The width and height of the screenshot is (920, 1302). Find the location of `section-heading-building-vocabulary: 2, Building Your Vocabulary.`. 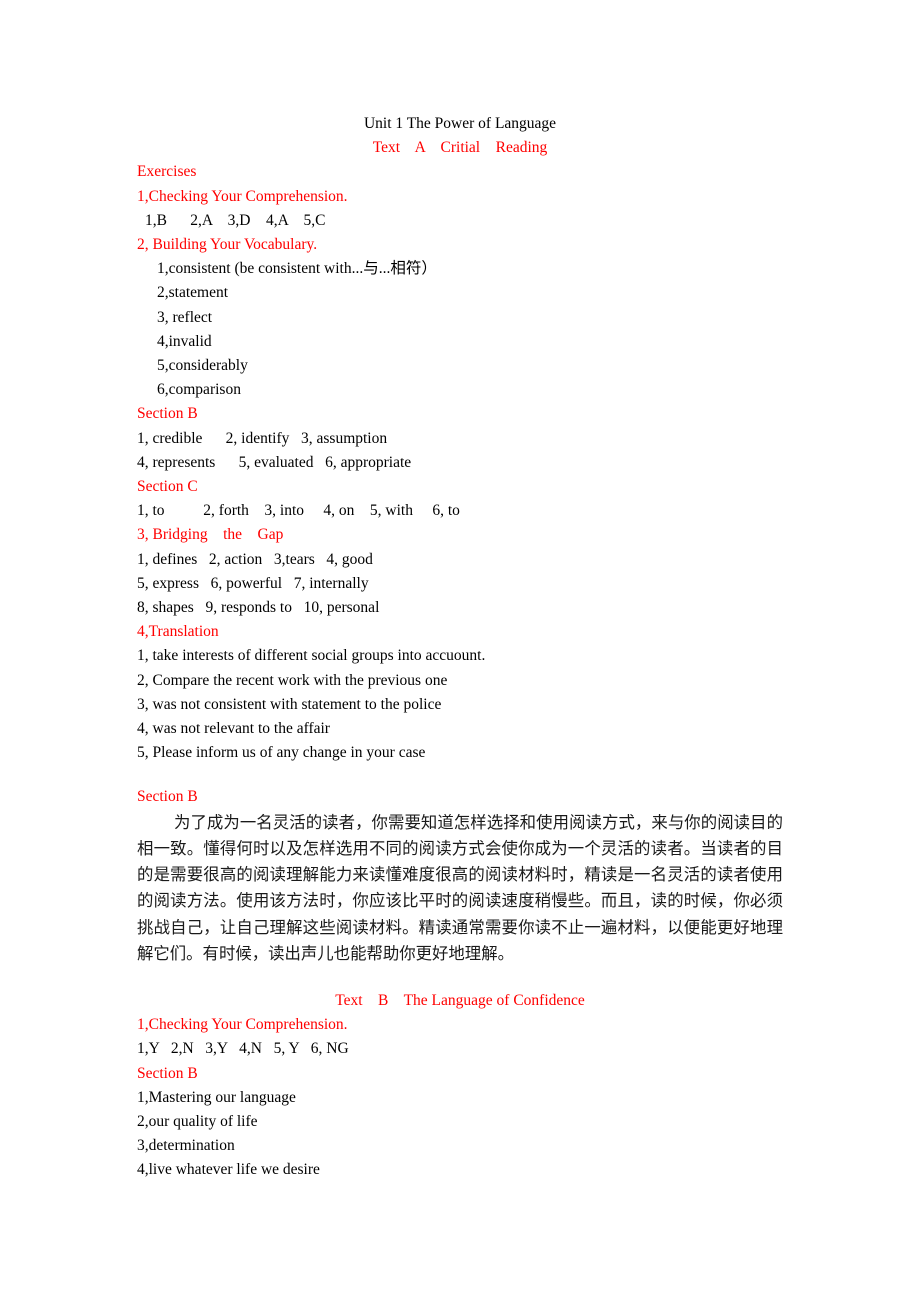

section-heading-building-vocabulary: 2, Building Your Vocabulary. is located at coordinates (227, 245).